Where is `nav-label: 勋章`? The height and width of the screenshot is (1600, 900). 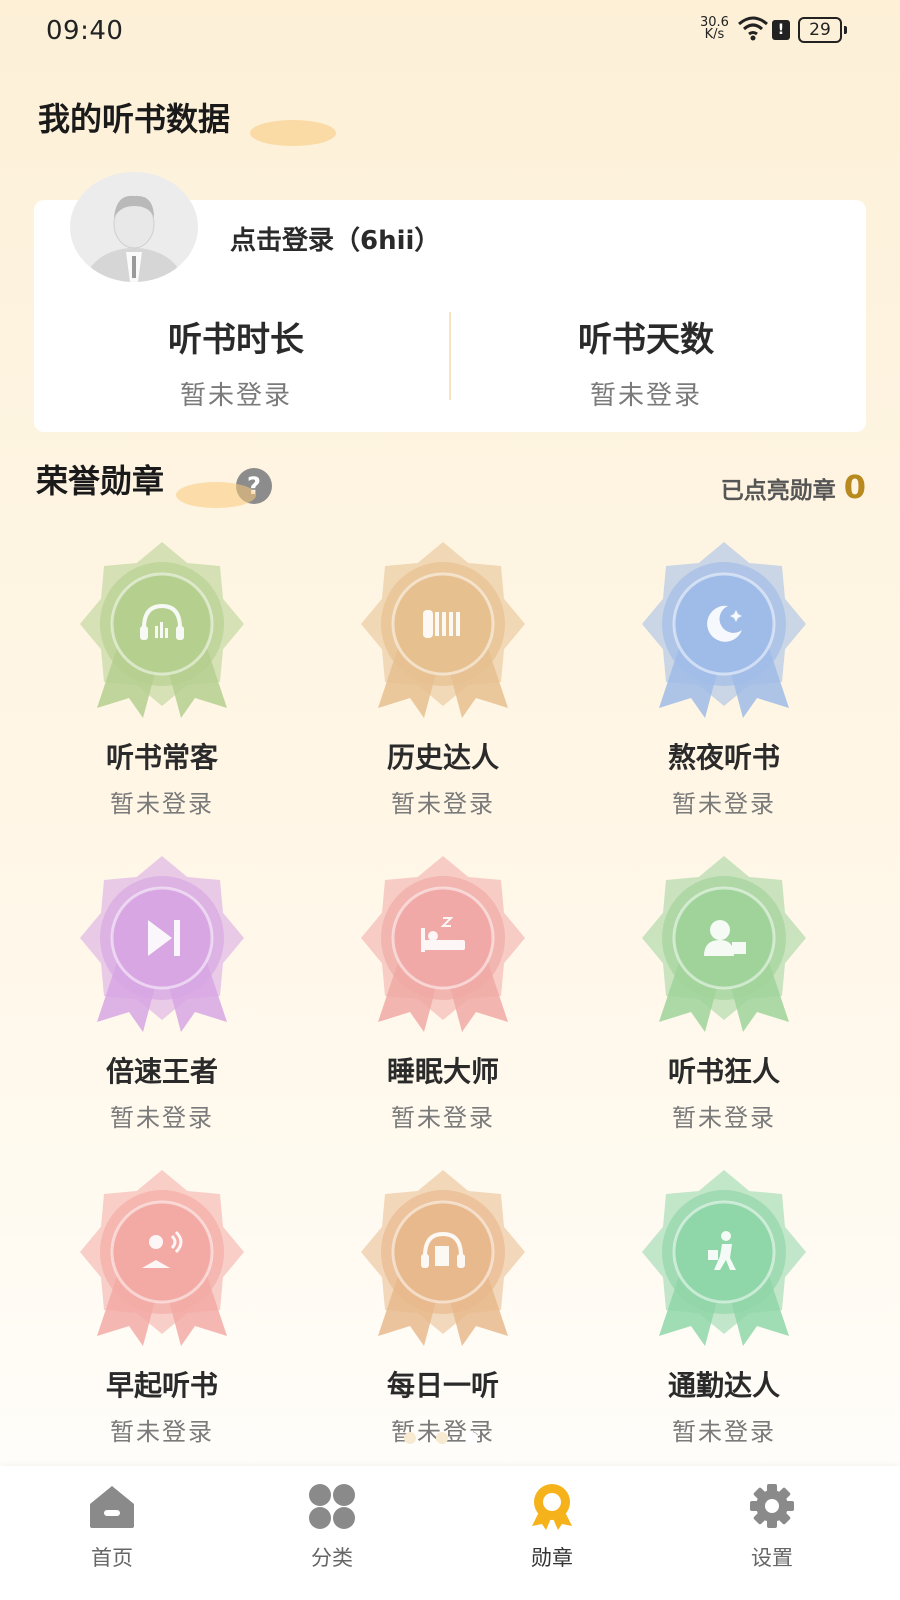 nav-label: 勋章 is located at coordinates (552, 1558).